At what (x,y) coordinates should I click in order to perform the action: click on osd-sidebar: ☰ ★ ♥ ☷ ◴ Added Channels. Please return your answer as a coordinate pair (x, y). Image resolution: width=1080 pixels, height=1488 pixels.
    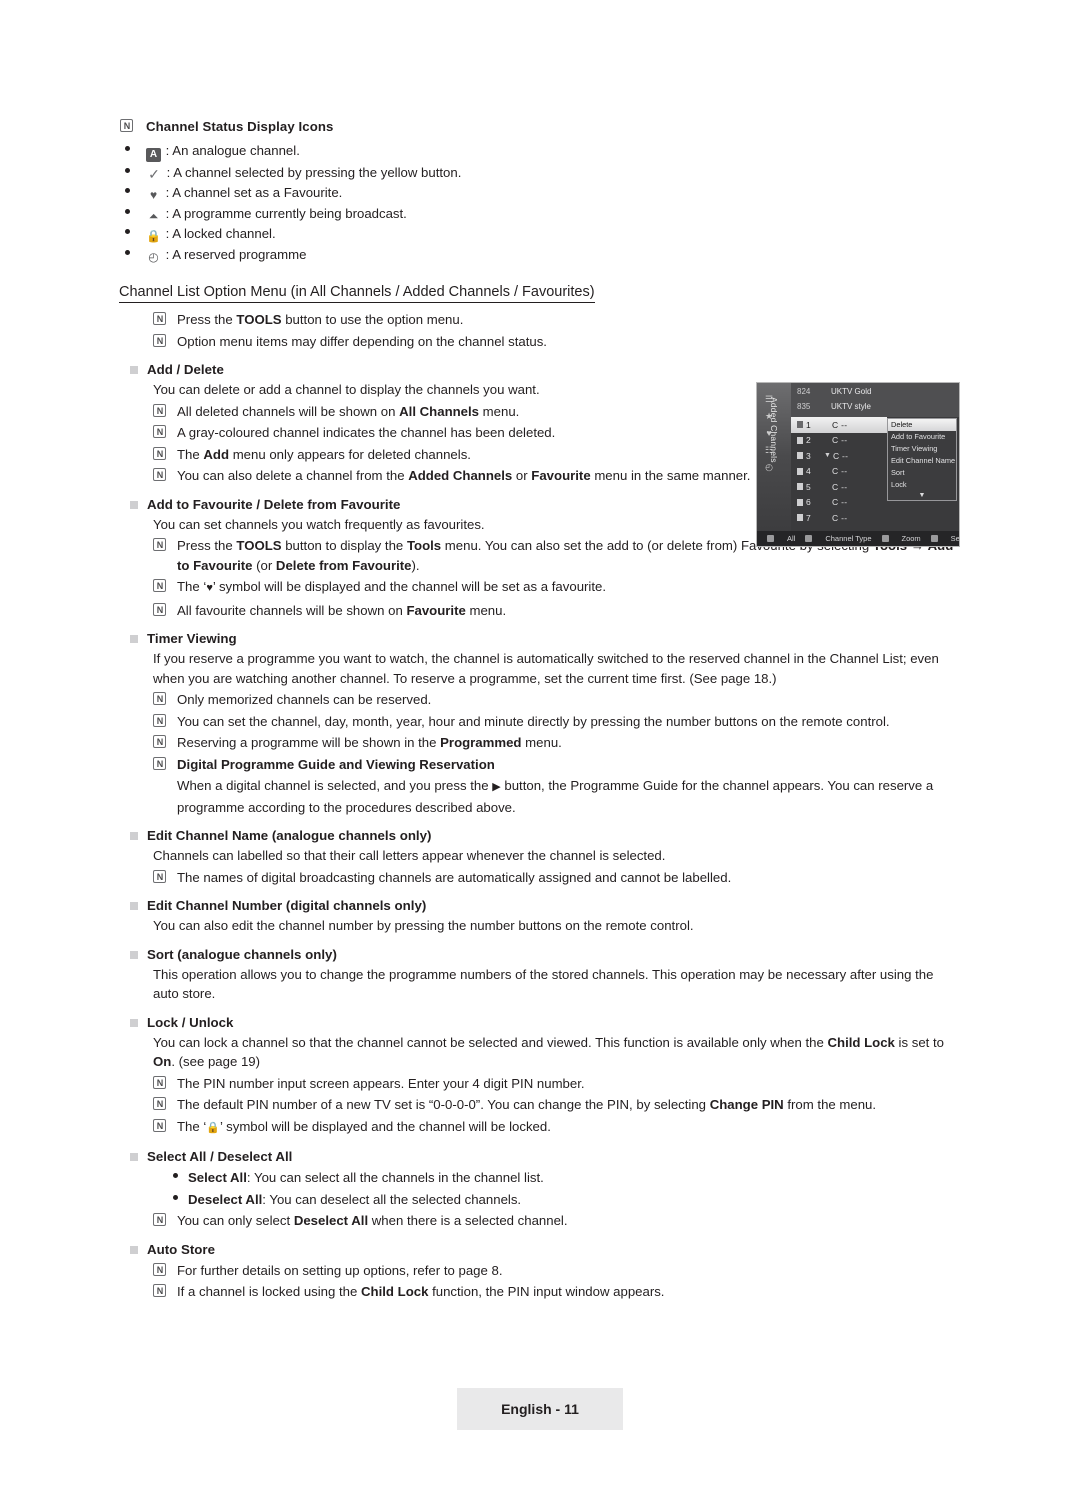
    Looking at the image, I should click on (774, 464).